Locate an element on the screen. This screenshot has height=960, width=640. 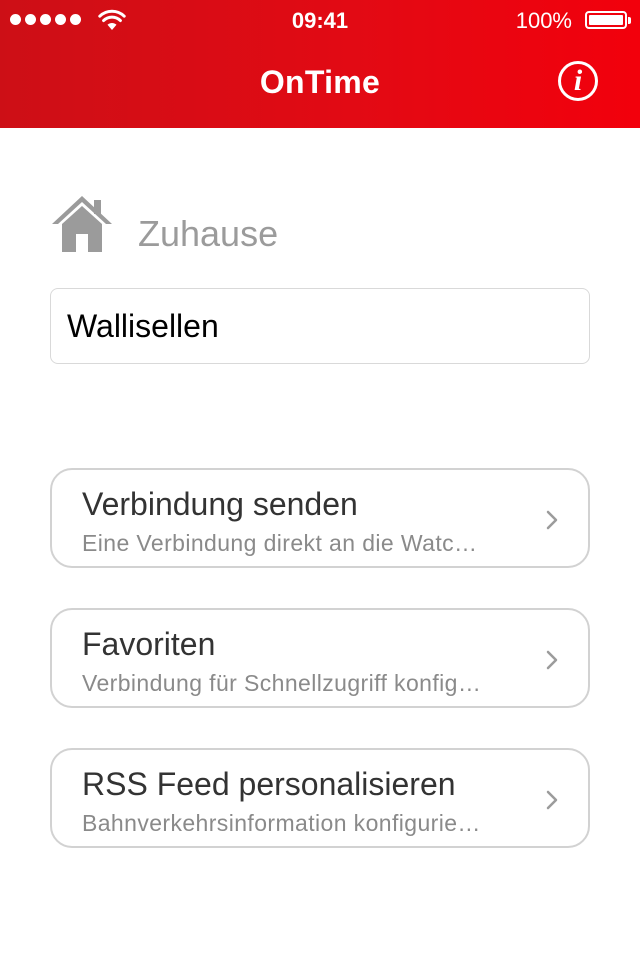
card-title: Favoriten is located at coordinates (149, 644).